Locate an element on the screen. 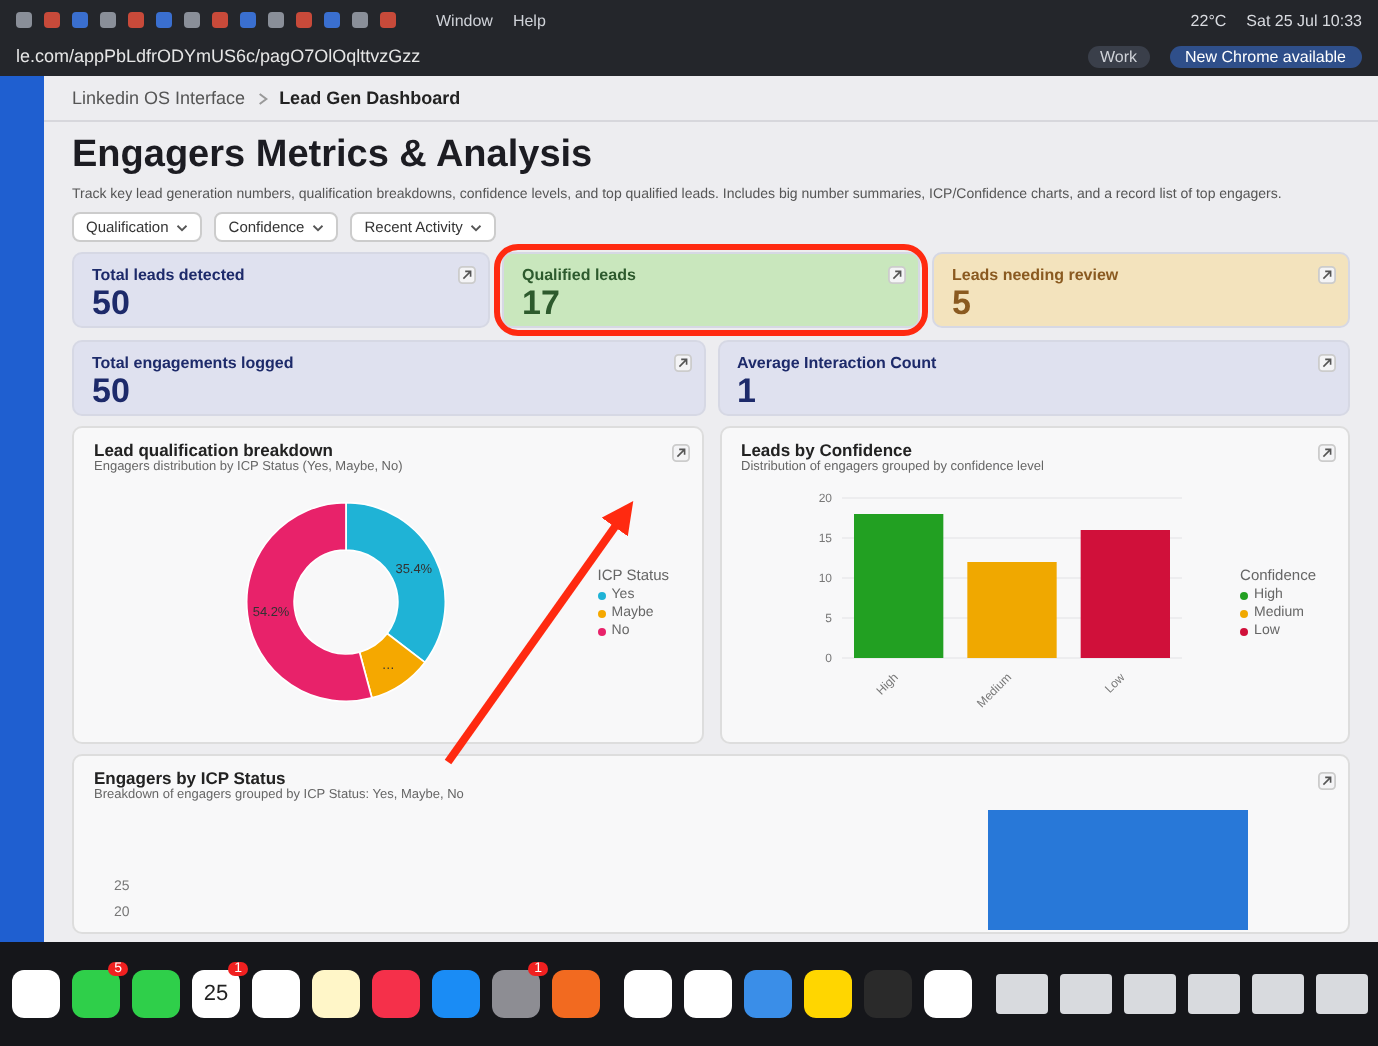  metric-label: Average Interaction Count is located at coordinates (837, 363).